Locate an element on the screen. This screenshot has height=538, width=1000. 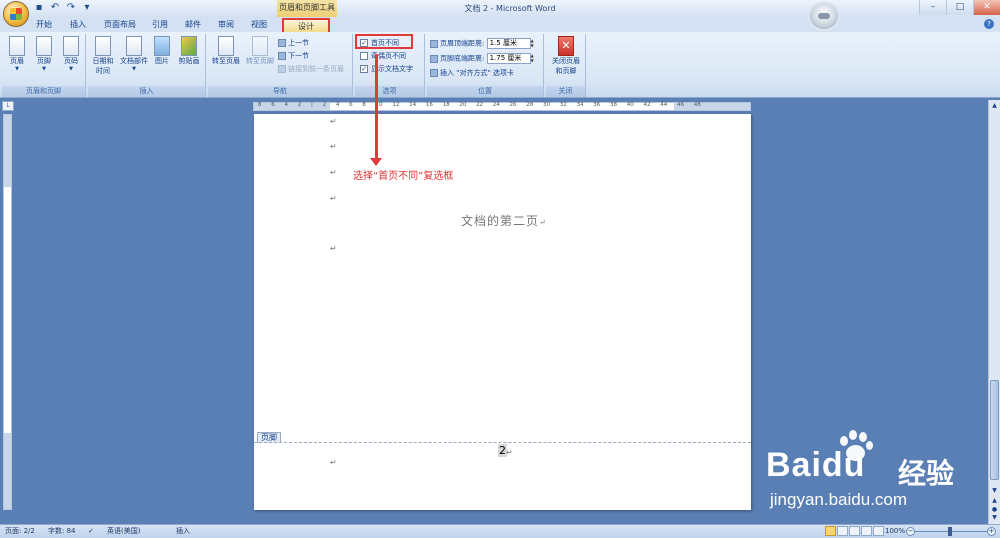
office-logo-icon is located at coordinates (16, 14).